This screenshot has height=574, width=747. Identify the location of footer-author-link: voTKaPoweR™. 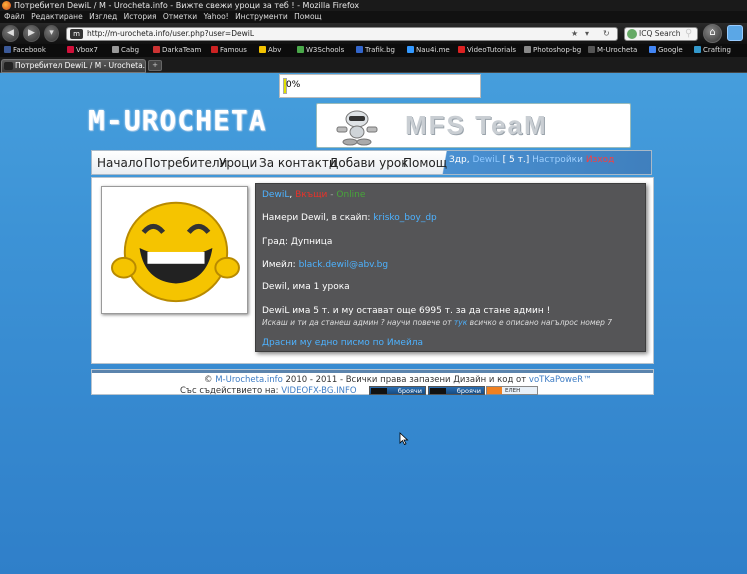
(560, 380).